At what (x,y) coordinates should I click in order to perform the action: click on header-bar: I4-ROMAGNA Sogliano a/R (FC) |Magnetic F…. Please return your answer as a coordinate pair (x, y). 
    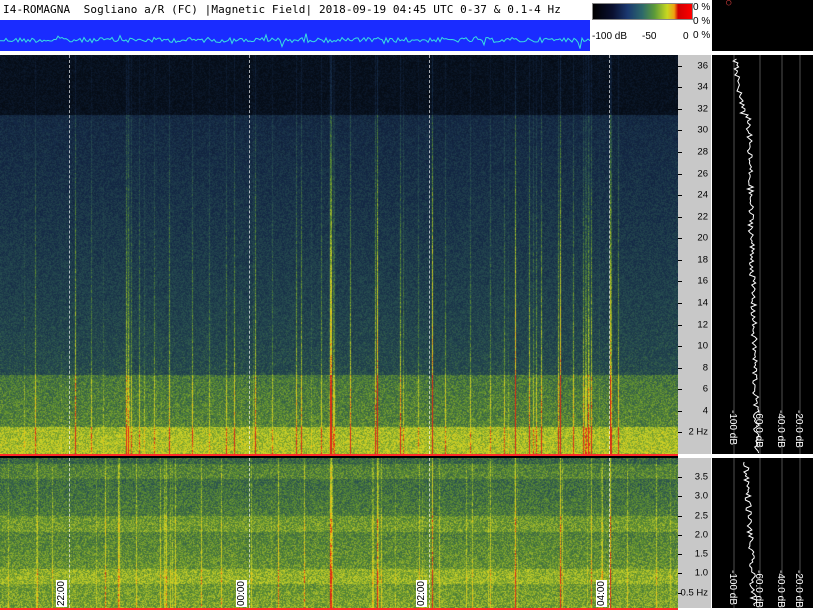
    Looking at the image, I should click on (295, 10).